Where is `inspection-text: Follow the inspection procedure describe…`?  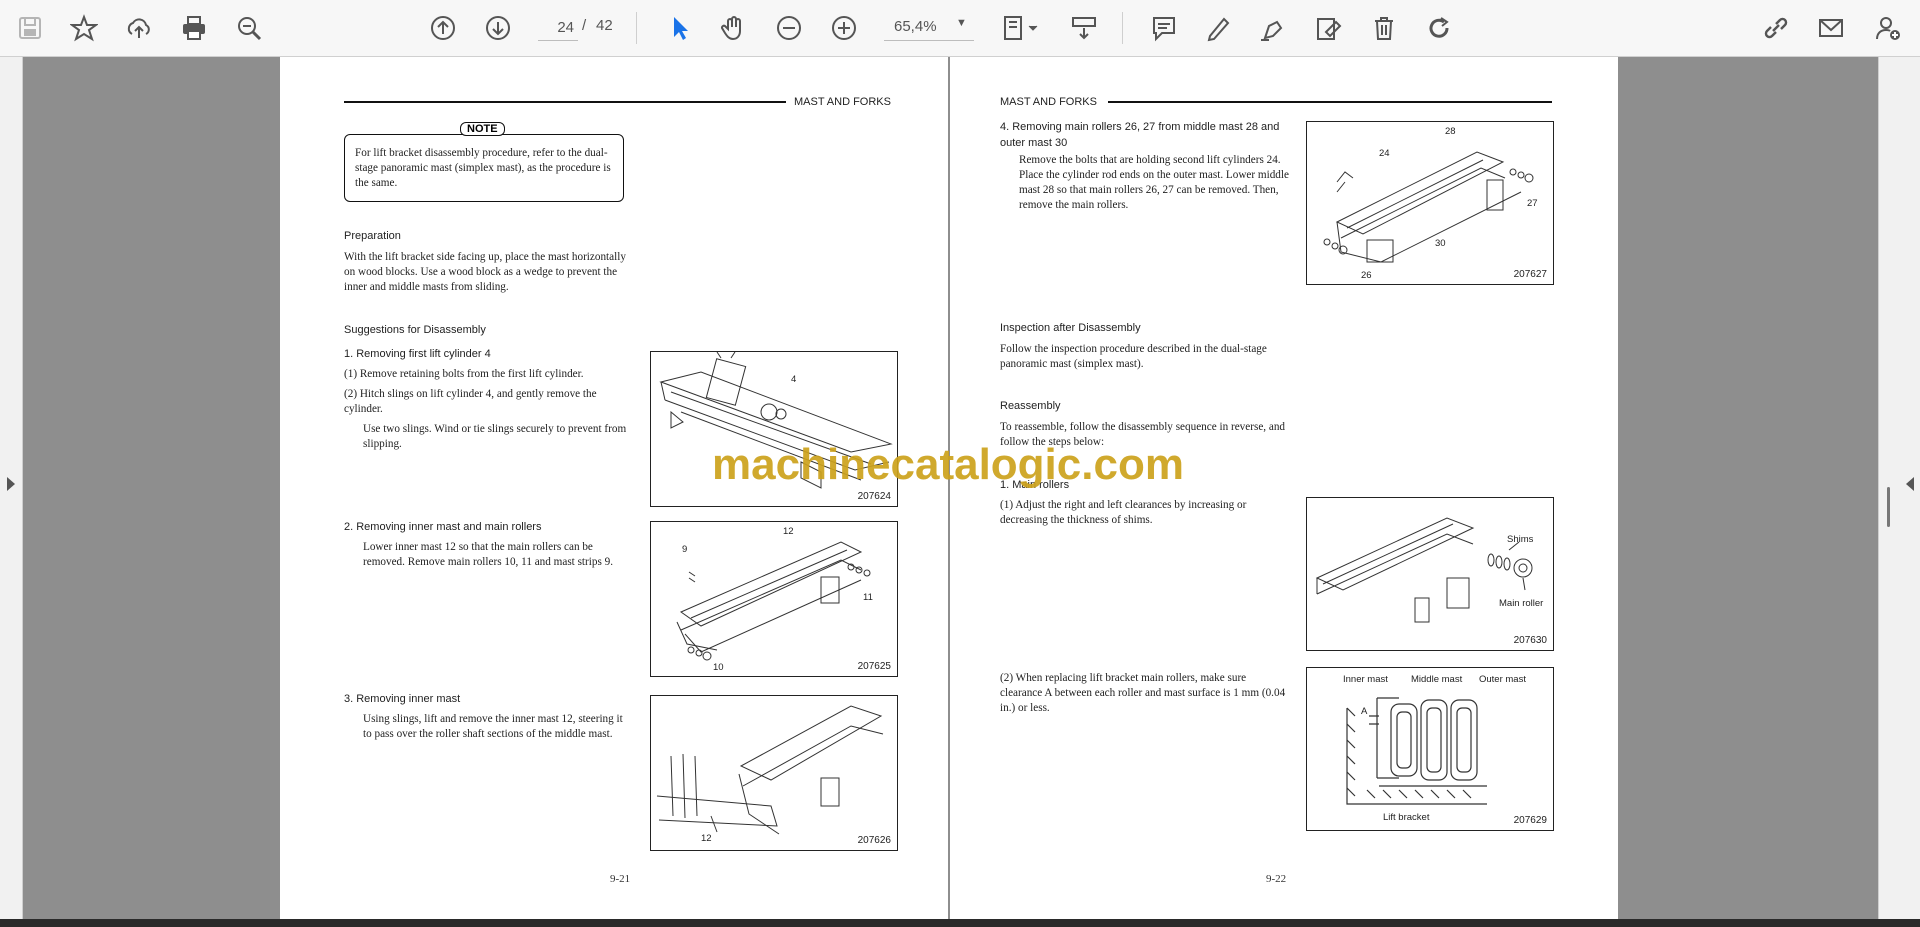 inspection-text: Follow the inspection procedure describe… is located at coordinates (1133, 356).